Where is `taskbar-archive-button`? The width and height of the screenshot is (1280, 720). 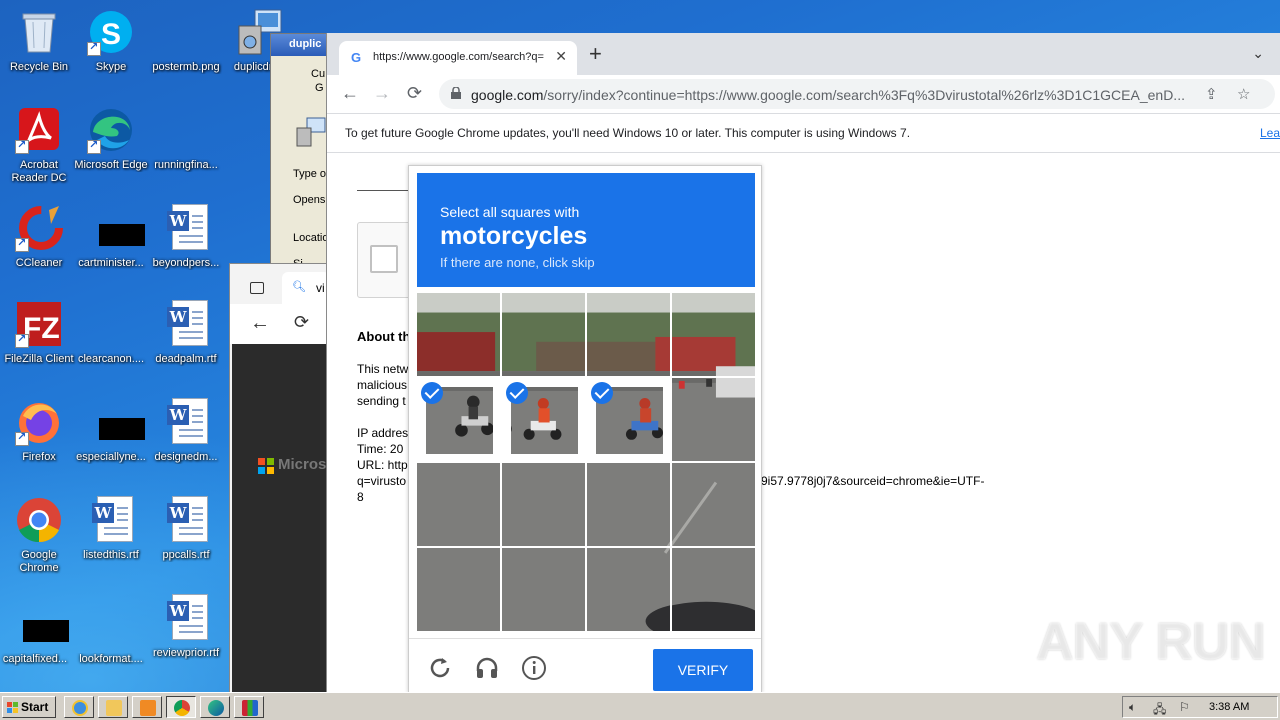
taskbar-archive-button is located at coordinates (249, 707).